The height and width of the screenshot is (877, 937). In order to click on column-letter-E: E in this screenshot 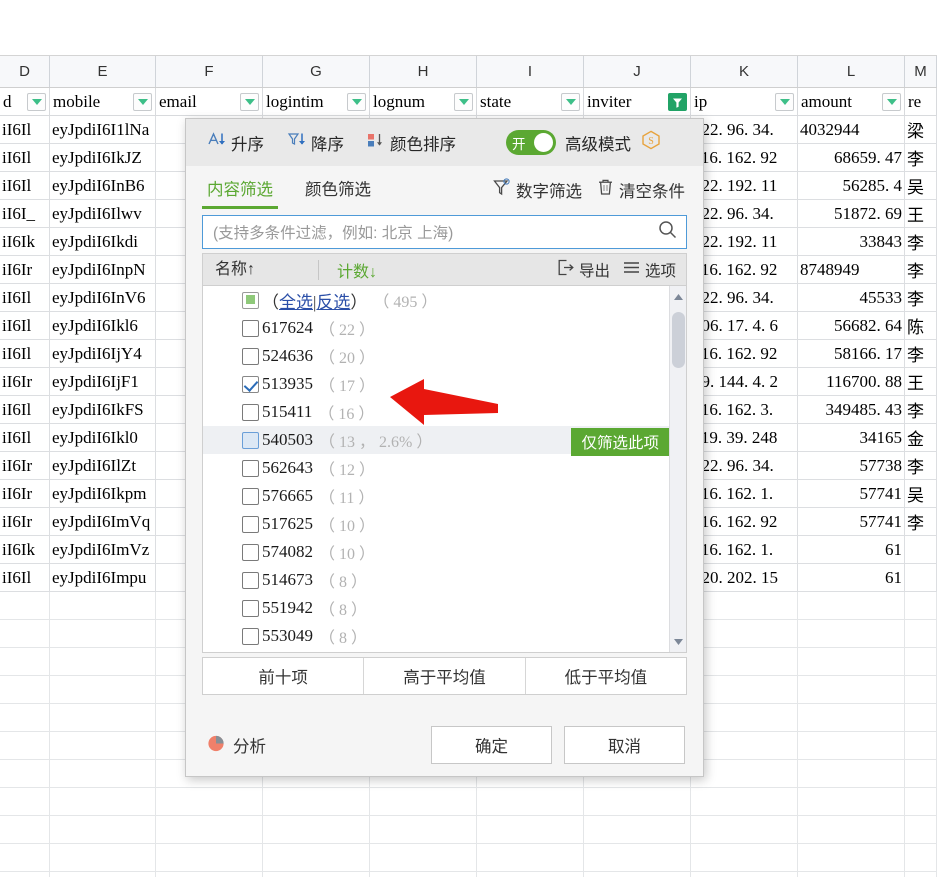, I will do `click(103, 71)`.